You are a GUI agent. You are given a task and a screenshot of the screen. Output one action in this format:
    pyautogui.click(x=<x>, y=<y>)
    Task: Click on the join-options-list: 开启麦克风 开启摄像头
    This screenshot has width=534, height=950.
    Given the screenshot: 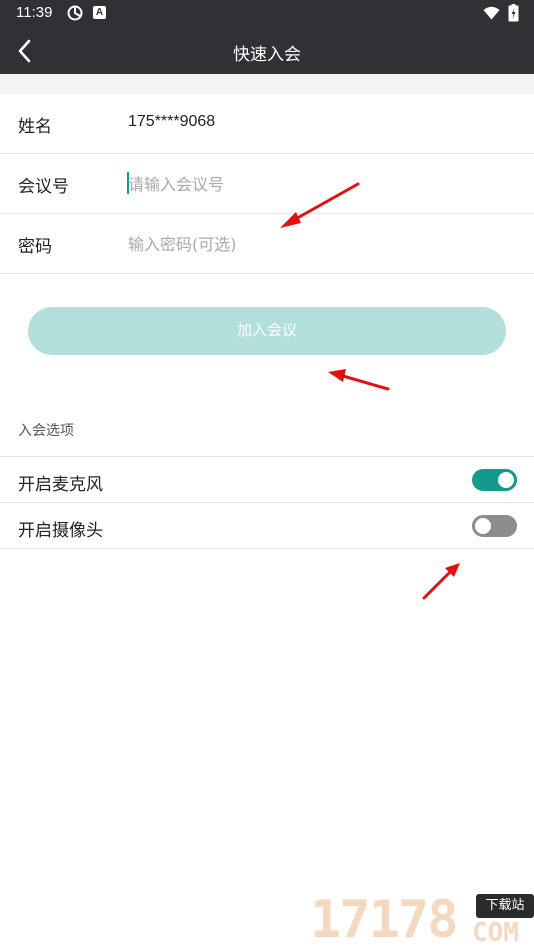 What is the action you would take?
    pyautogui.click(x=267, y=502)
    